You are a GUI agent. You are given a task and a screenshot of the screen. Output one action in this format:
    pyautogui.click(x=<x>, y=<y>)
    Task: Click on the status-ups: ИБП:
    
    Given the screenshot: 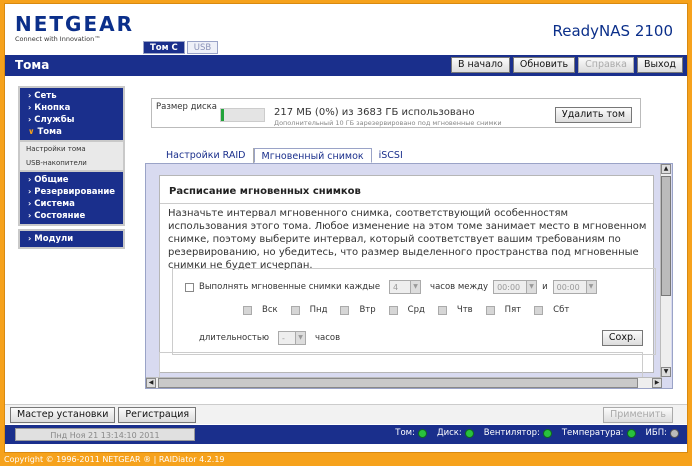 What is the action you would take?
    pyautogui.click(x=662, y=433)
    